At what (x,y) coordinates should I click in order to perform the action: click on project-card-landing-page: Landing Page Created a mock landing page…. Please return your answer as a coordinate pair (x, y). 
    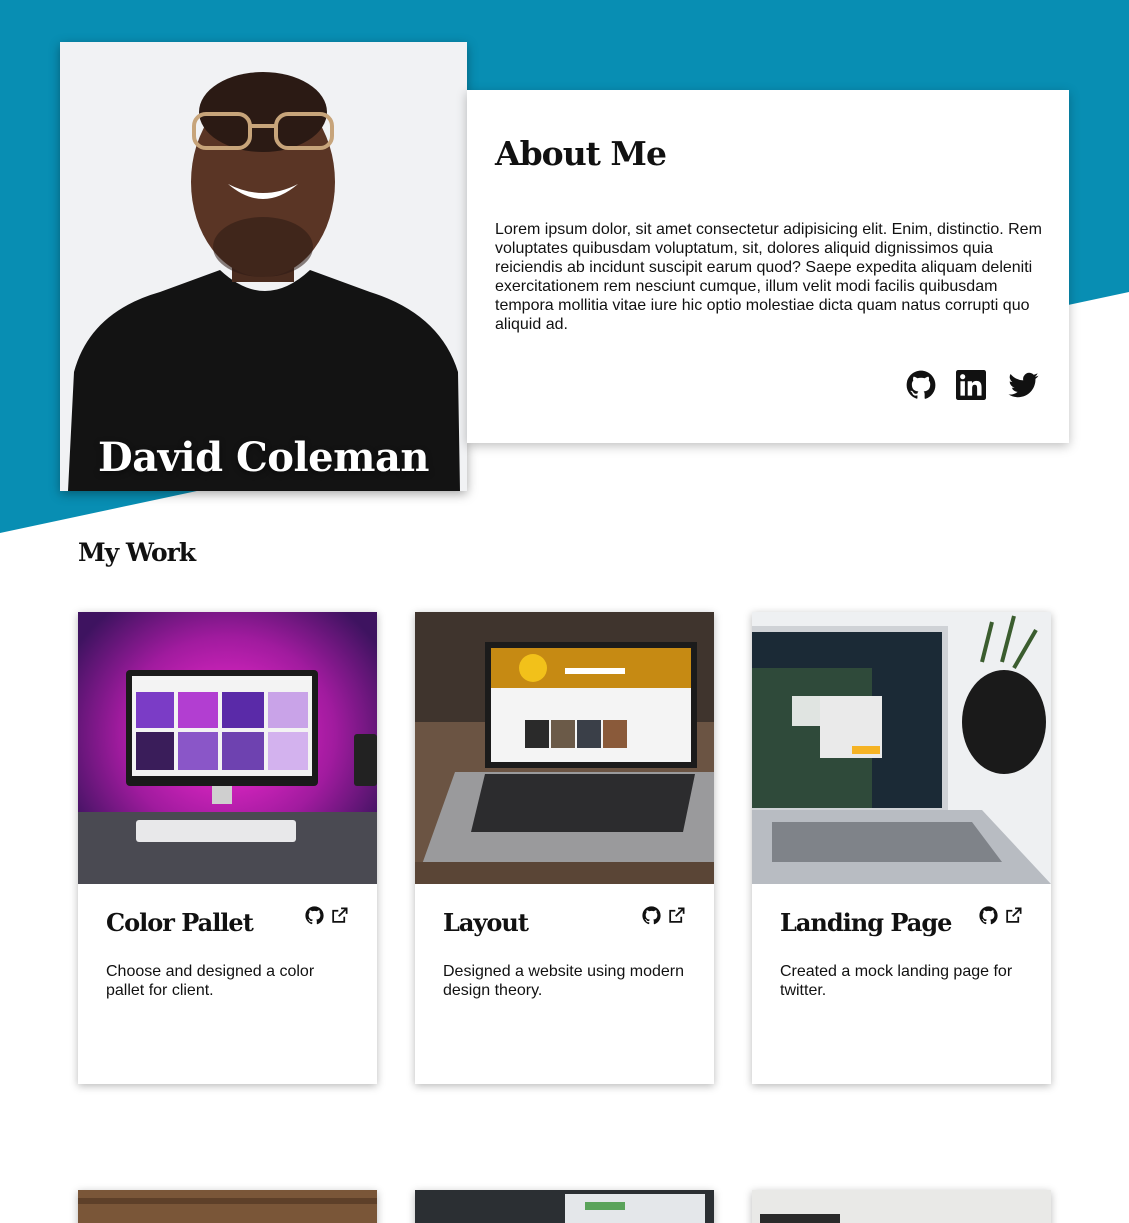
    Looking at the image, I should click on (901, 848).